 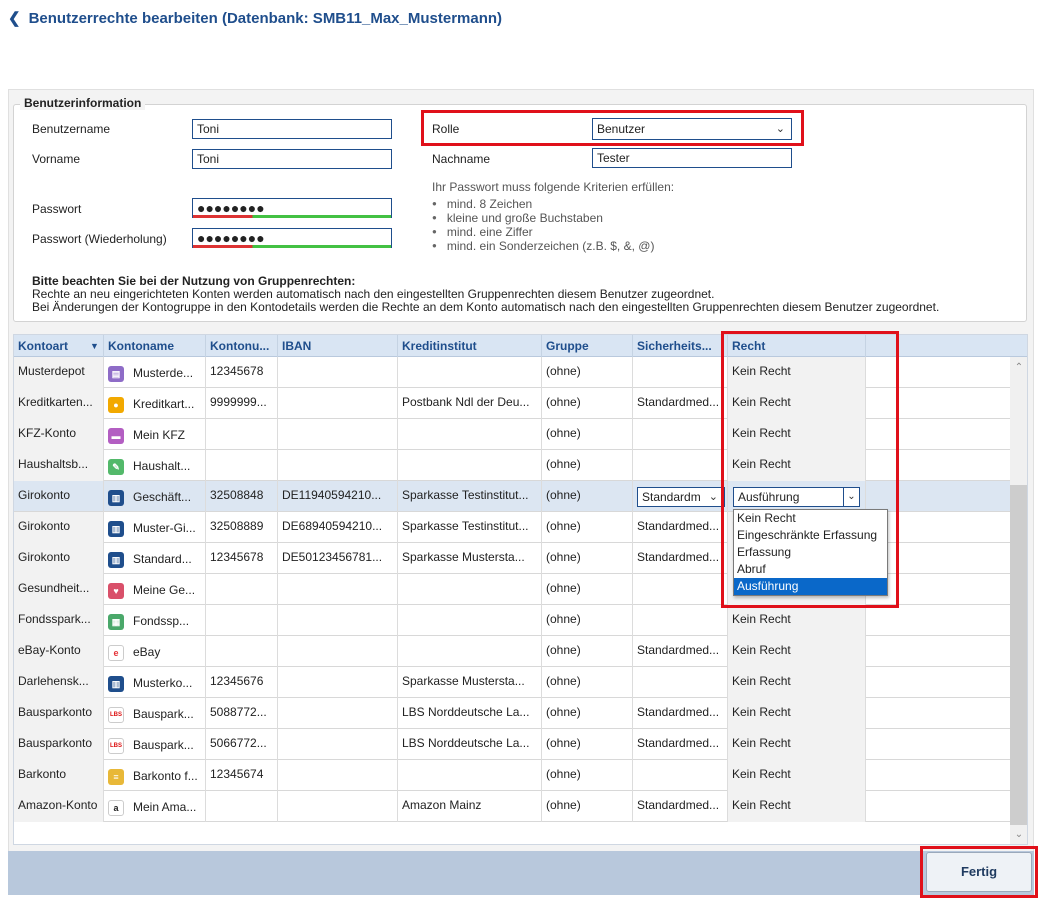 What do you see at coordinates (242, 496) in the screenshot?
I see `cell-nummer: 32508848` at bounding box center [242, 496].